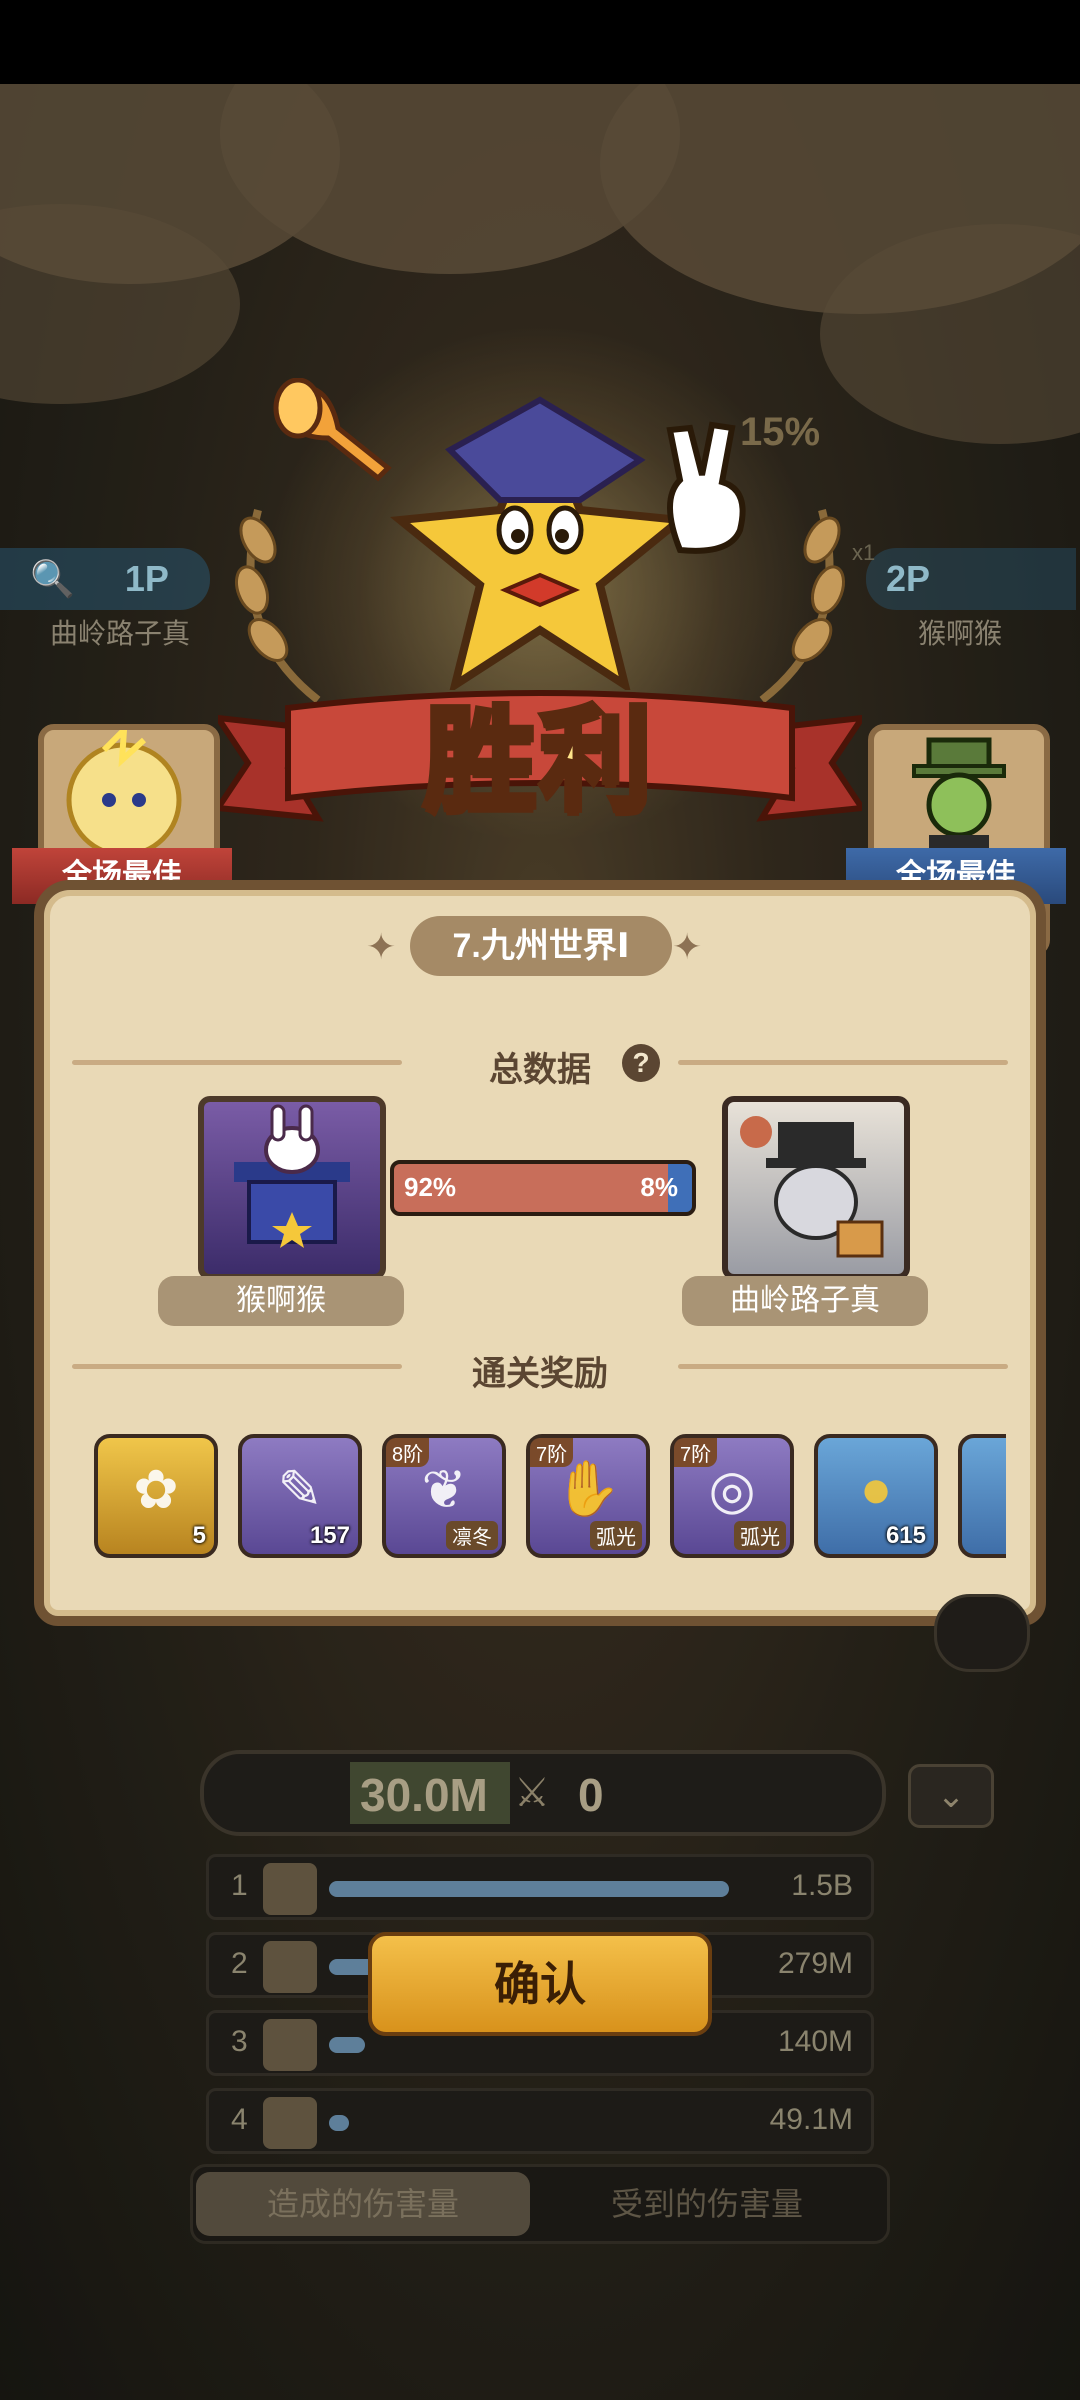  What do you see at coordinates (805, 1301) in the screenshot?
I see `player-right-name: 曲岭路子真` at bounding box center [805, 1301].